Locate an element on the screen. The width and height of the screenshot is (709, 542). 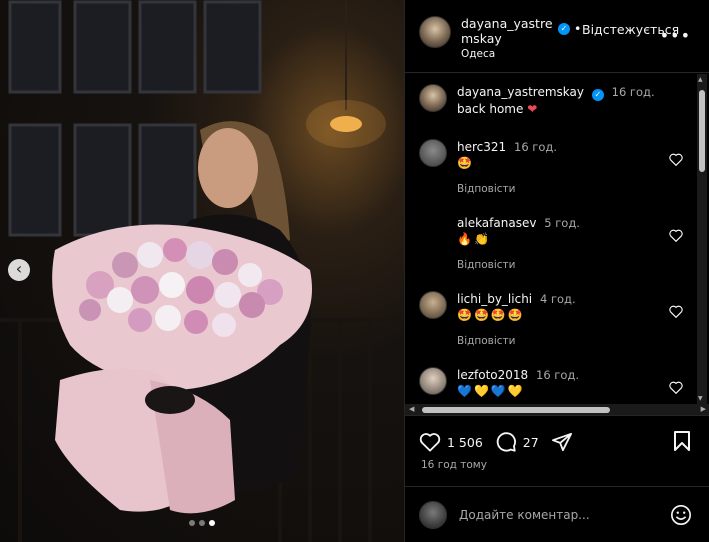
more-icon: ••• is located at coordinates (675, 35).